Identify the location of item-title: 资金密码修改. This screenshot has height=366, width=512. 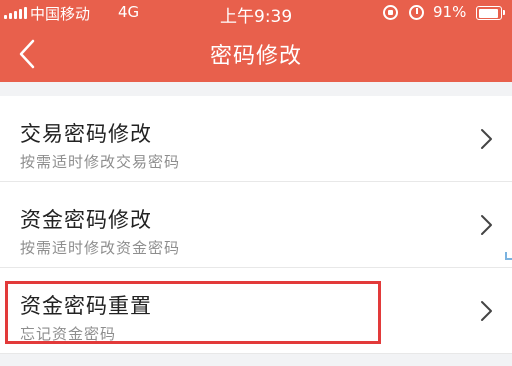
(86, 220).